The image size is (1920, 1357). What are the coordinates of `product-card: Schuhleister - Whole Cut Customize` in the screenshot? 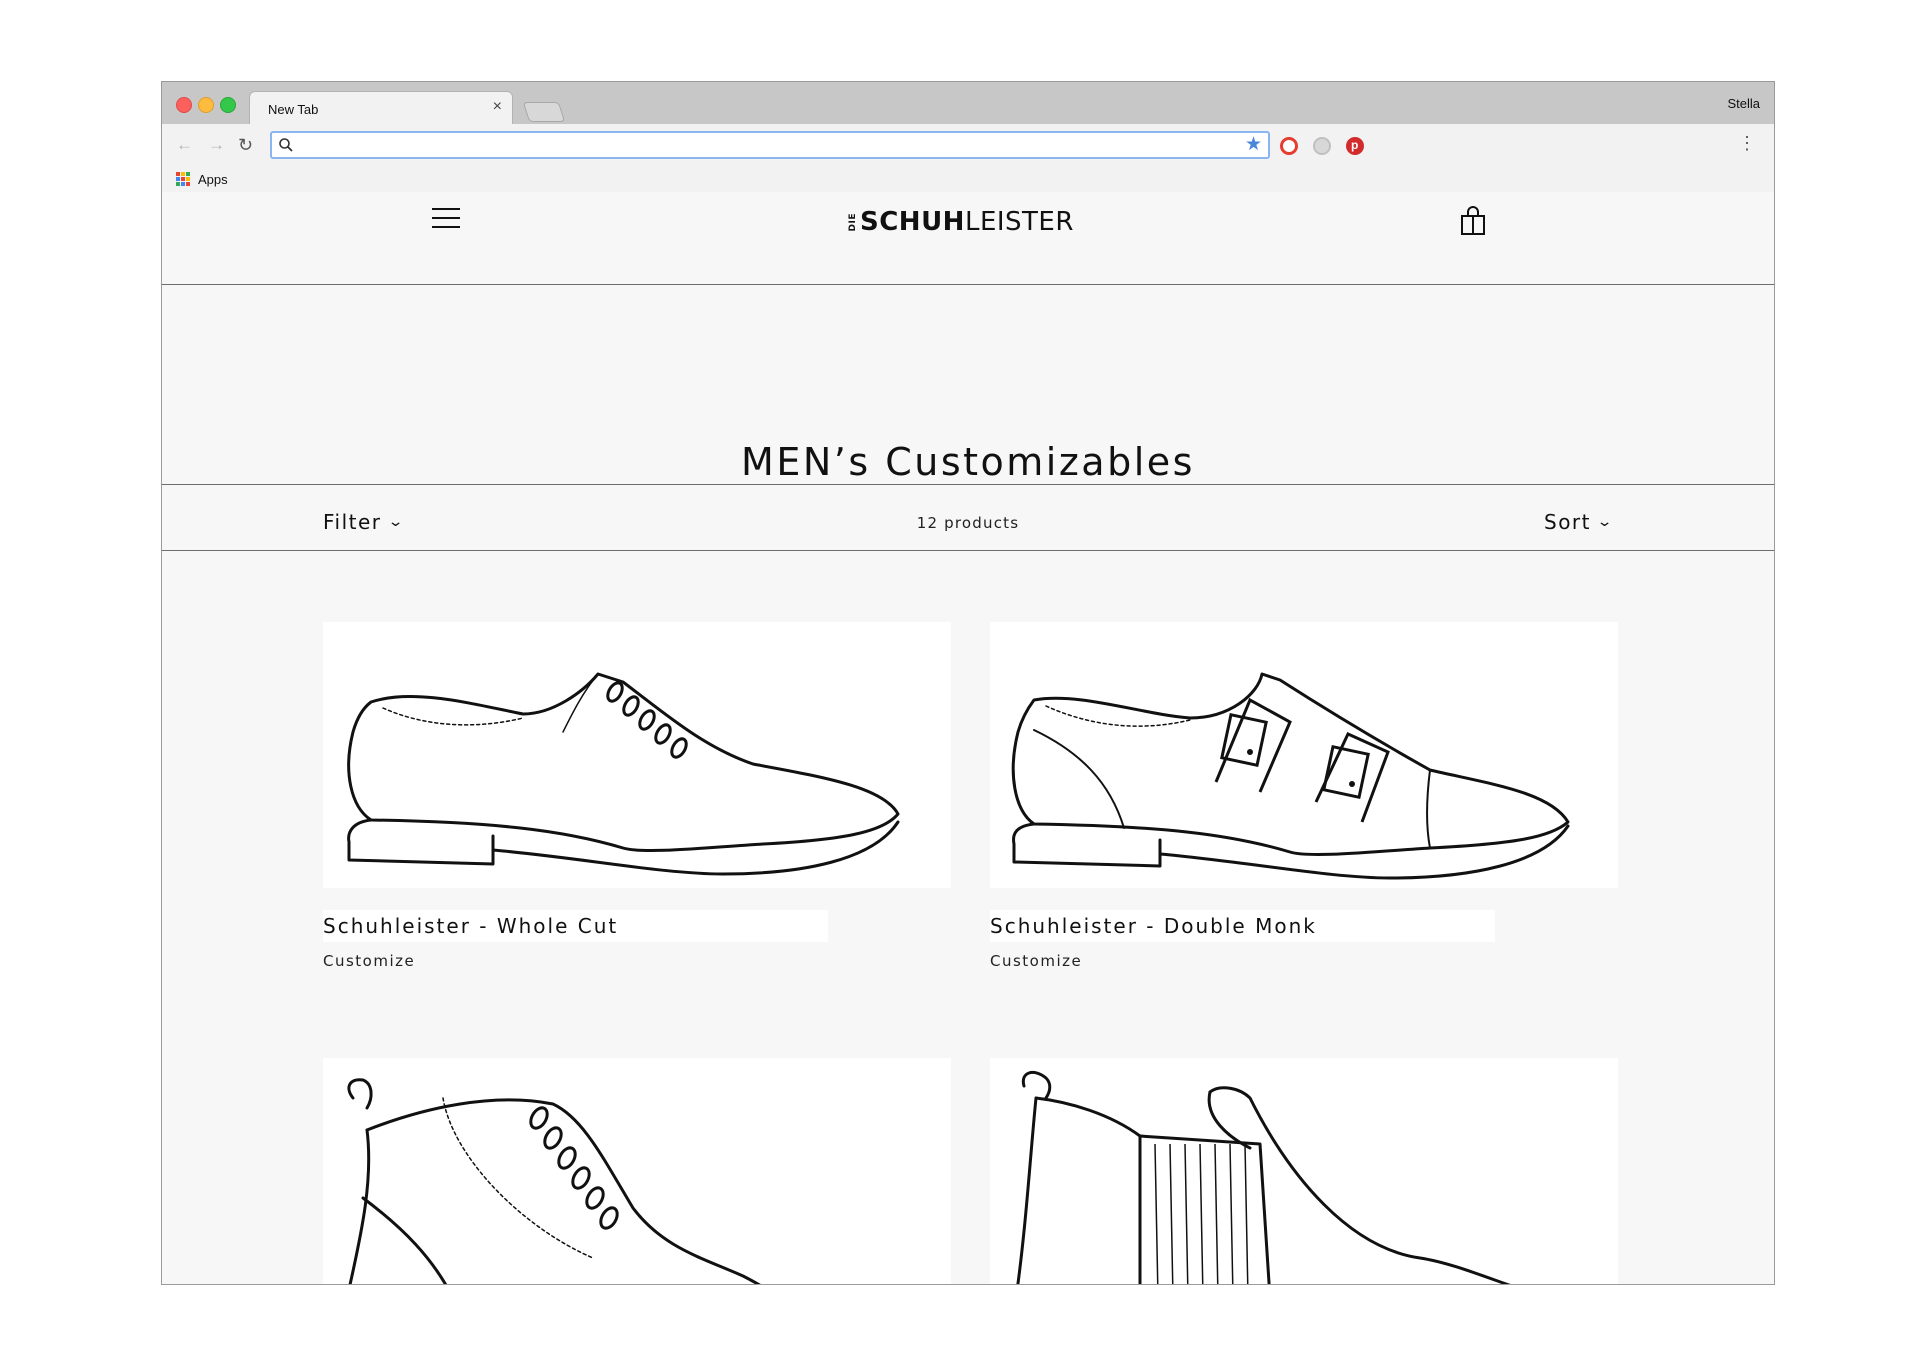 It's located at (637, 796).